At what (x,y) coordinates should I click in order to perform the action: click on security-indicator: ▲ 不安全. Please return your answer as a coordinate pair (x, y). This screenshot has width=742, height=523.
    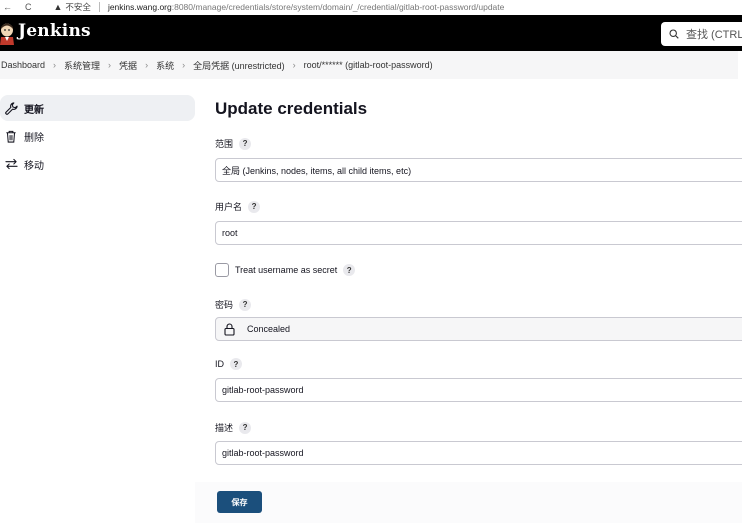
    Looking at the image, I should click on (72, 7).